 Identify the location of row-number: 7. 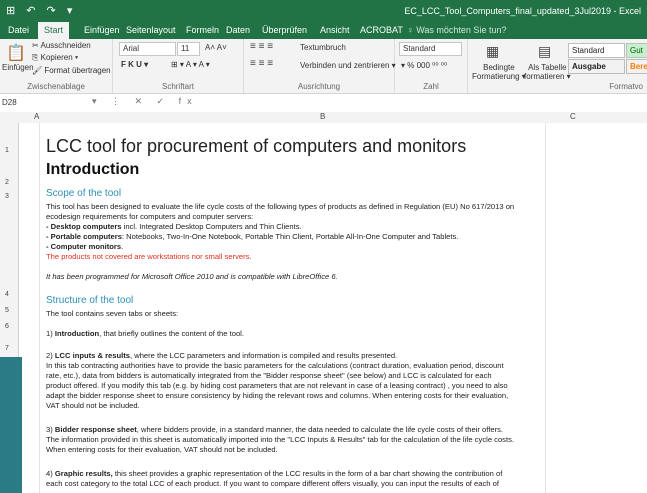
(7, 348).